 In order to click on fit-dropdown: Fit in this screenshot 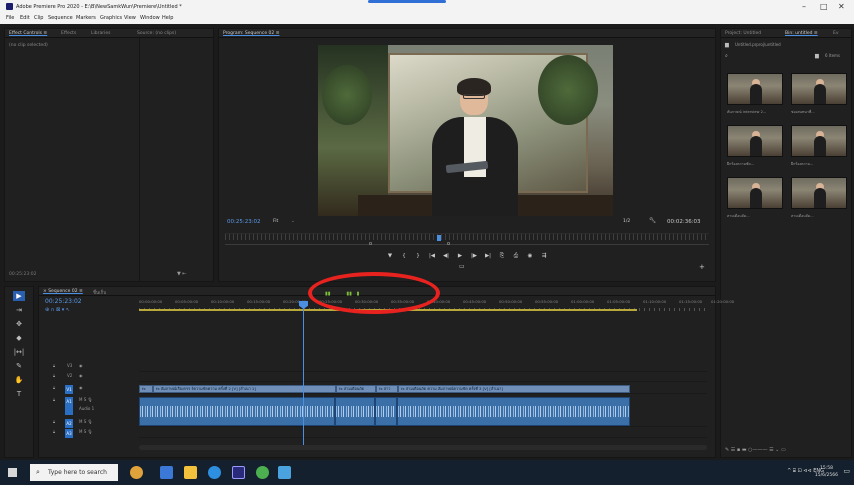, I will do `click(275, 221)`.